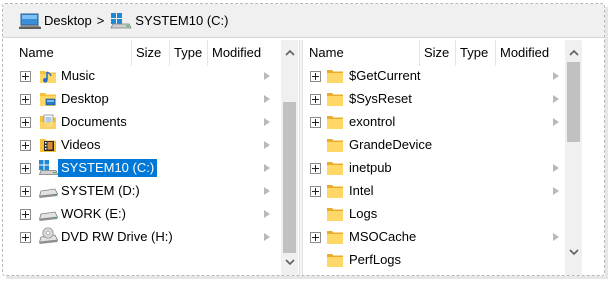 The image size is (610, 282). I want to click on tree-row-work-e: WORK (E:), so click(147, 214).